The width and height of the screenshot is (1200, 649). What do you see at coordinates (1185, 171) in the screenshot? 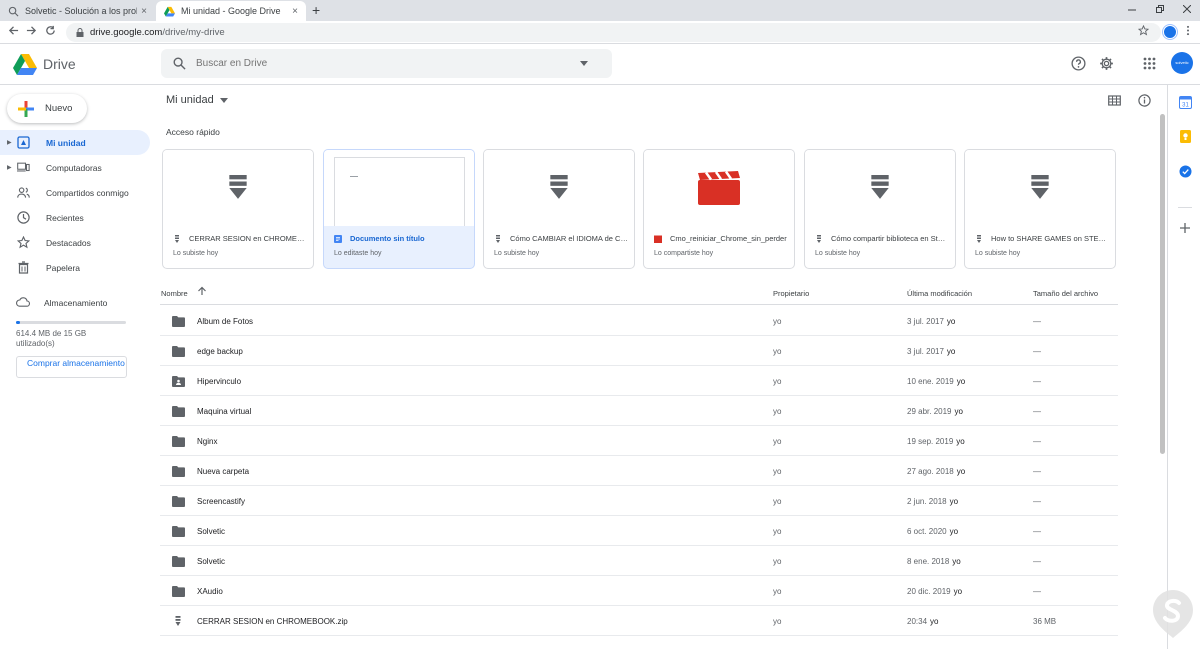
I see `tasks-icon` at bounding box center [1185, 171].